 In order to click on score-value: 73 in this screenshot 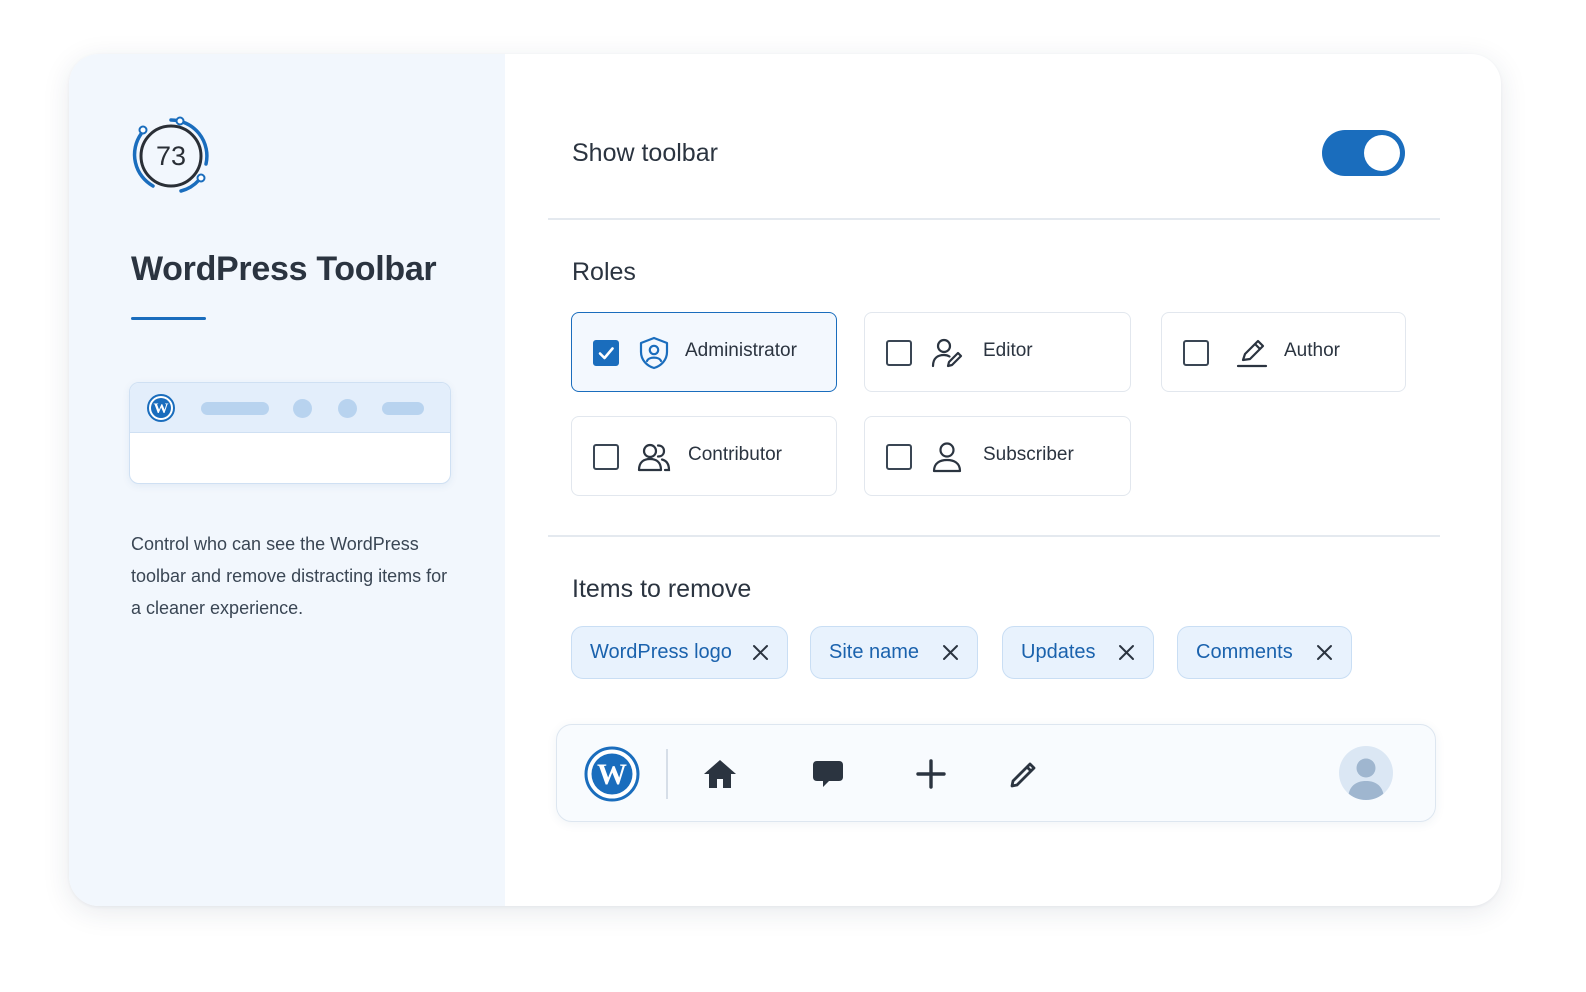, I will do `click(171, 155)`.